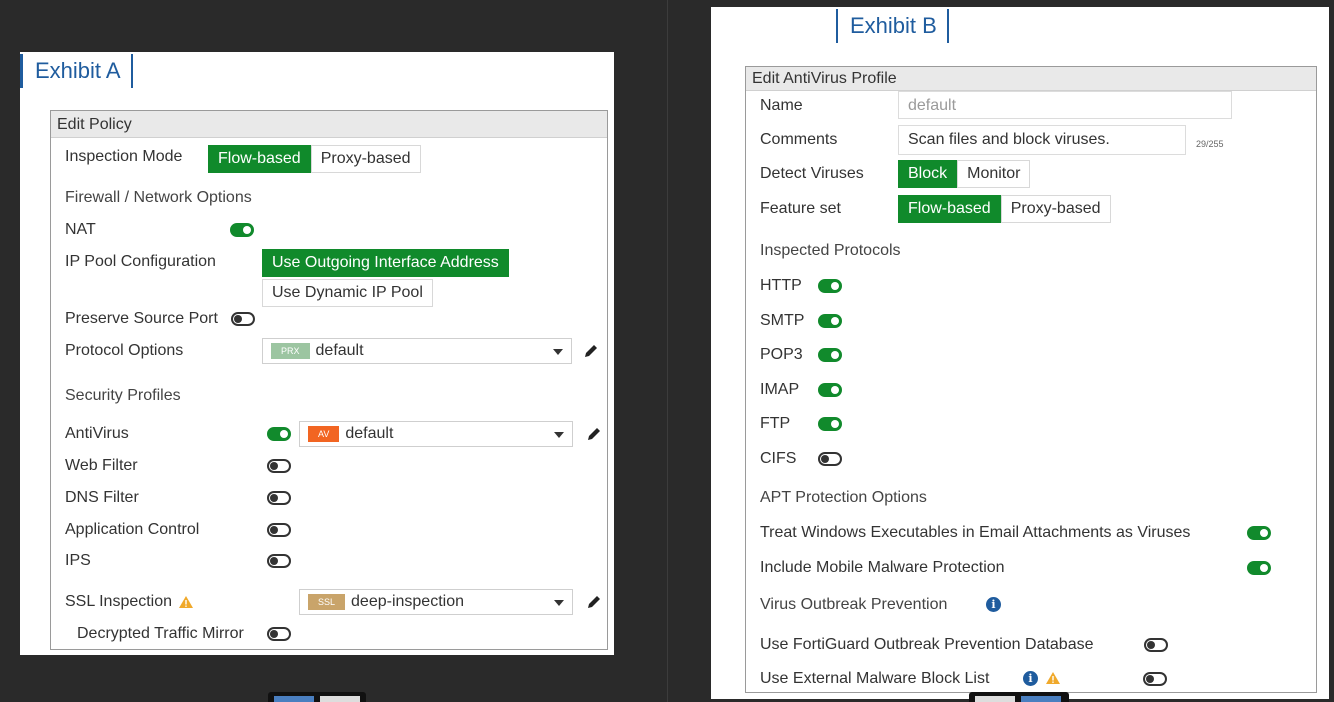 The width and height of the screenshot is (1334, 702). Describe the element at coordinates (119, 601) in the screenshot. I see `ssl-inspection-label: SSL Inspection` at that location.